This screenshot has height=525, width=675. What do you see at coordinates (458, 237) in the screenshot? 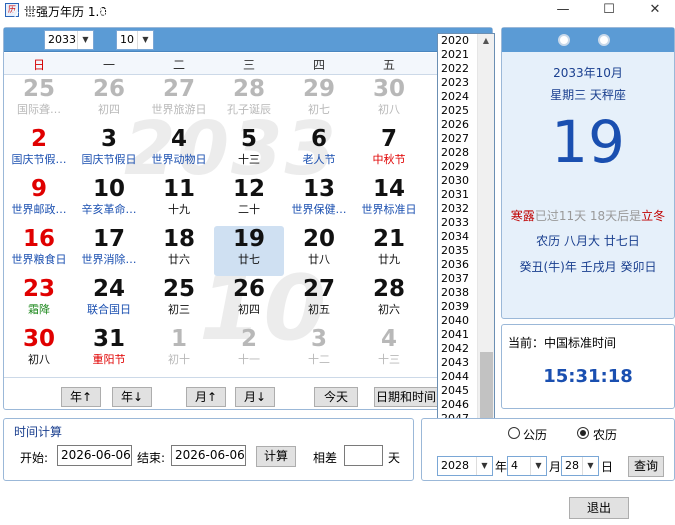
I see `year-option: 2034` at bounding box center [458, 237].